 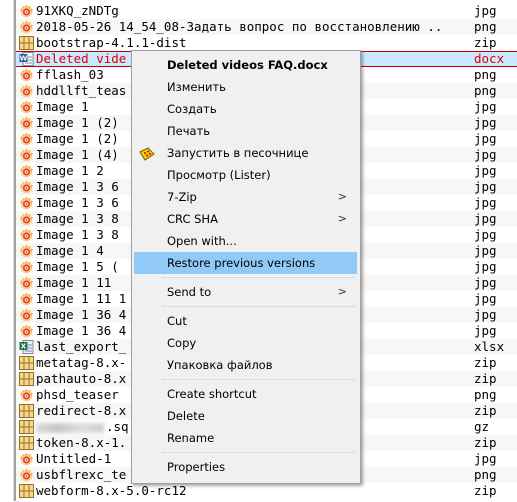 I want to click on menu-item-label: Delete, so click(x=186, y=416).